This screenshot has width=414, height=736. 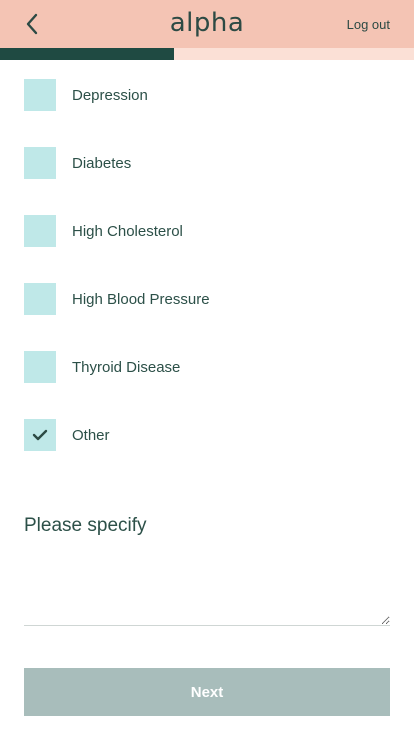 I want to click on checkbox-checked, so click(x=40, y=435).